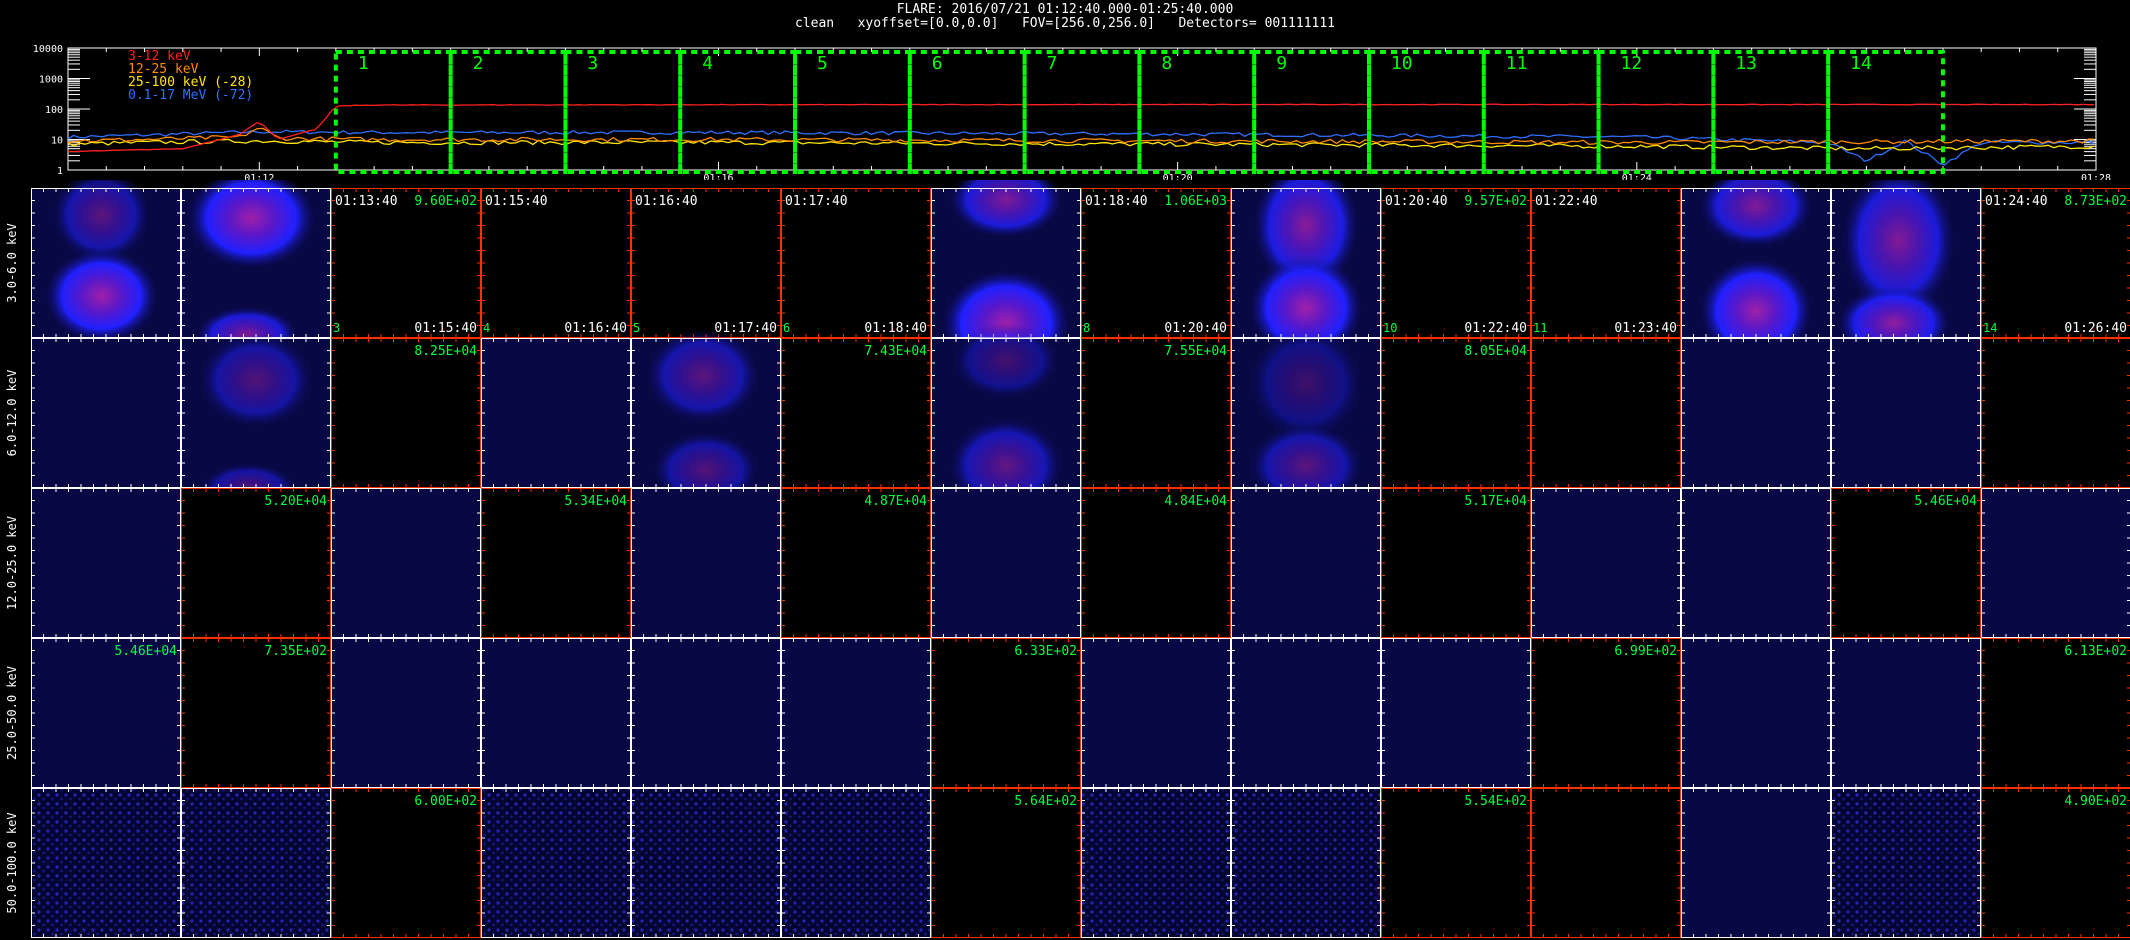 The width and height of the screenshot is (2130, 940). What do you see at coordinates (366, 201) in the screenshot?
I see `interval-start-time: 01:13:40` at bounding box center [366, 201].